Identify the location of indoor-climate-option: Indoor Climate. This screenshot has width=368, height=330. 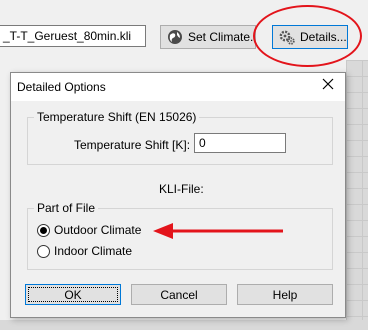
(84, 251).